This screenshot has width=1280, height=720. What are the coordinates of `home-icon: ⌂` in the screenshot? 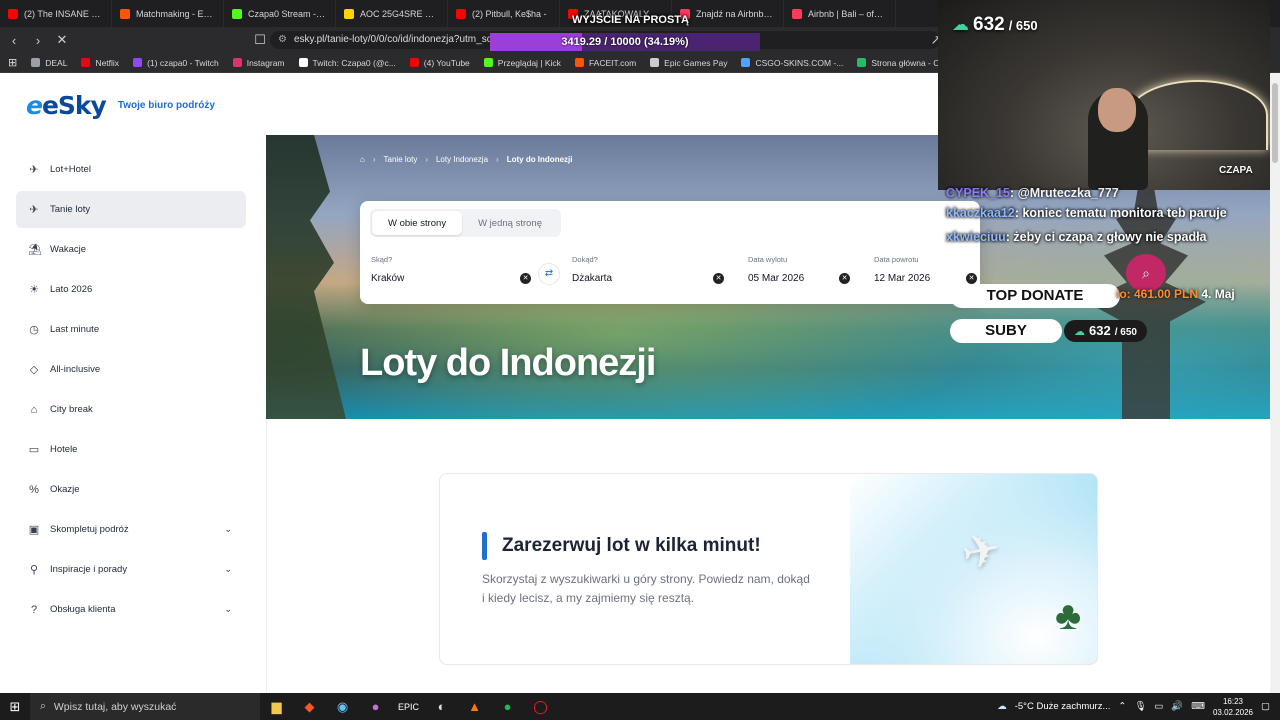 It's located at (362, 159).